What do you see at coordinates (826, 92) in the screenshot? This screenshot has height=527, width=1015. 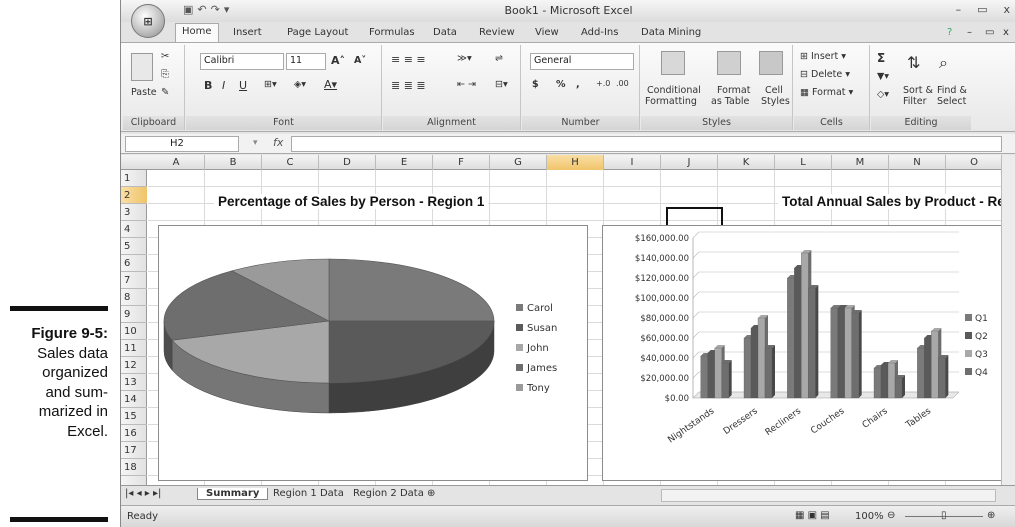 I see `format-cells-button: ▦ Format ▾` at bounding box center [826, 92].